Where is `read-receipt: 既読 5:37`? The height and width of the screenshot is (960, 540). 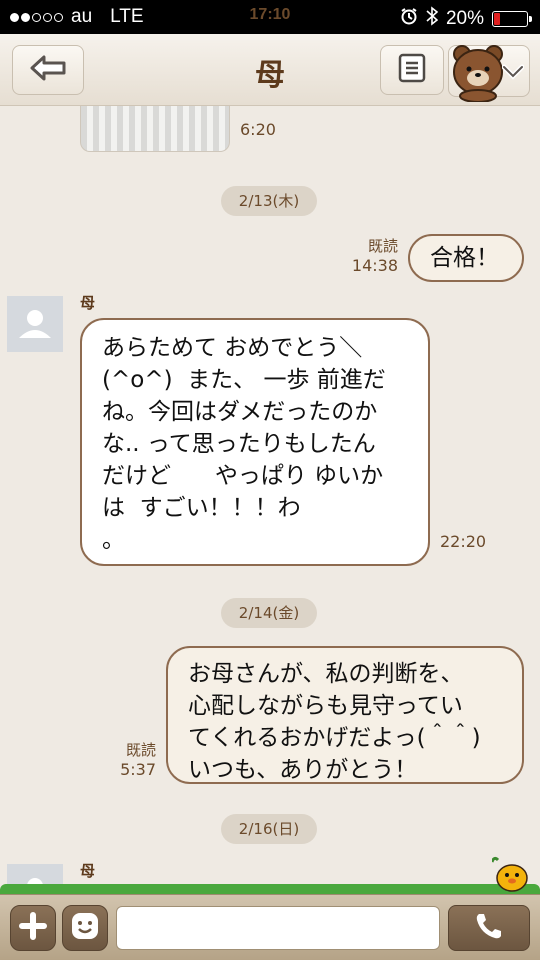 read-receipt: 既読 5:37 is located at coordinates (138, 760).